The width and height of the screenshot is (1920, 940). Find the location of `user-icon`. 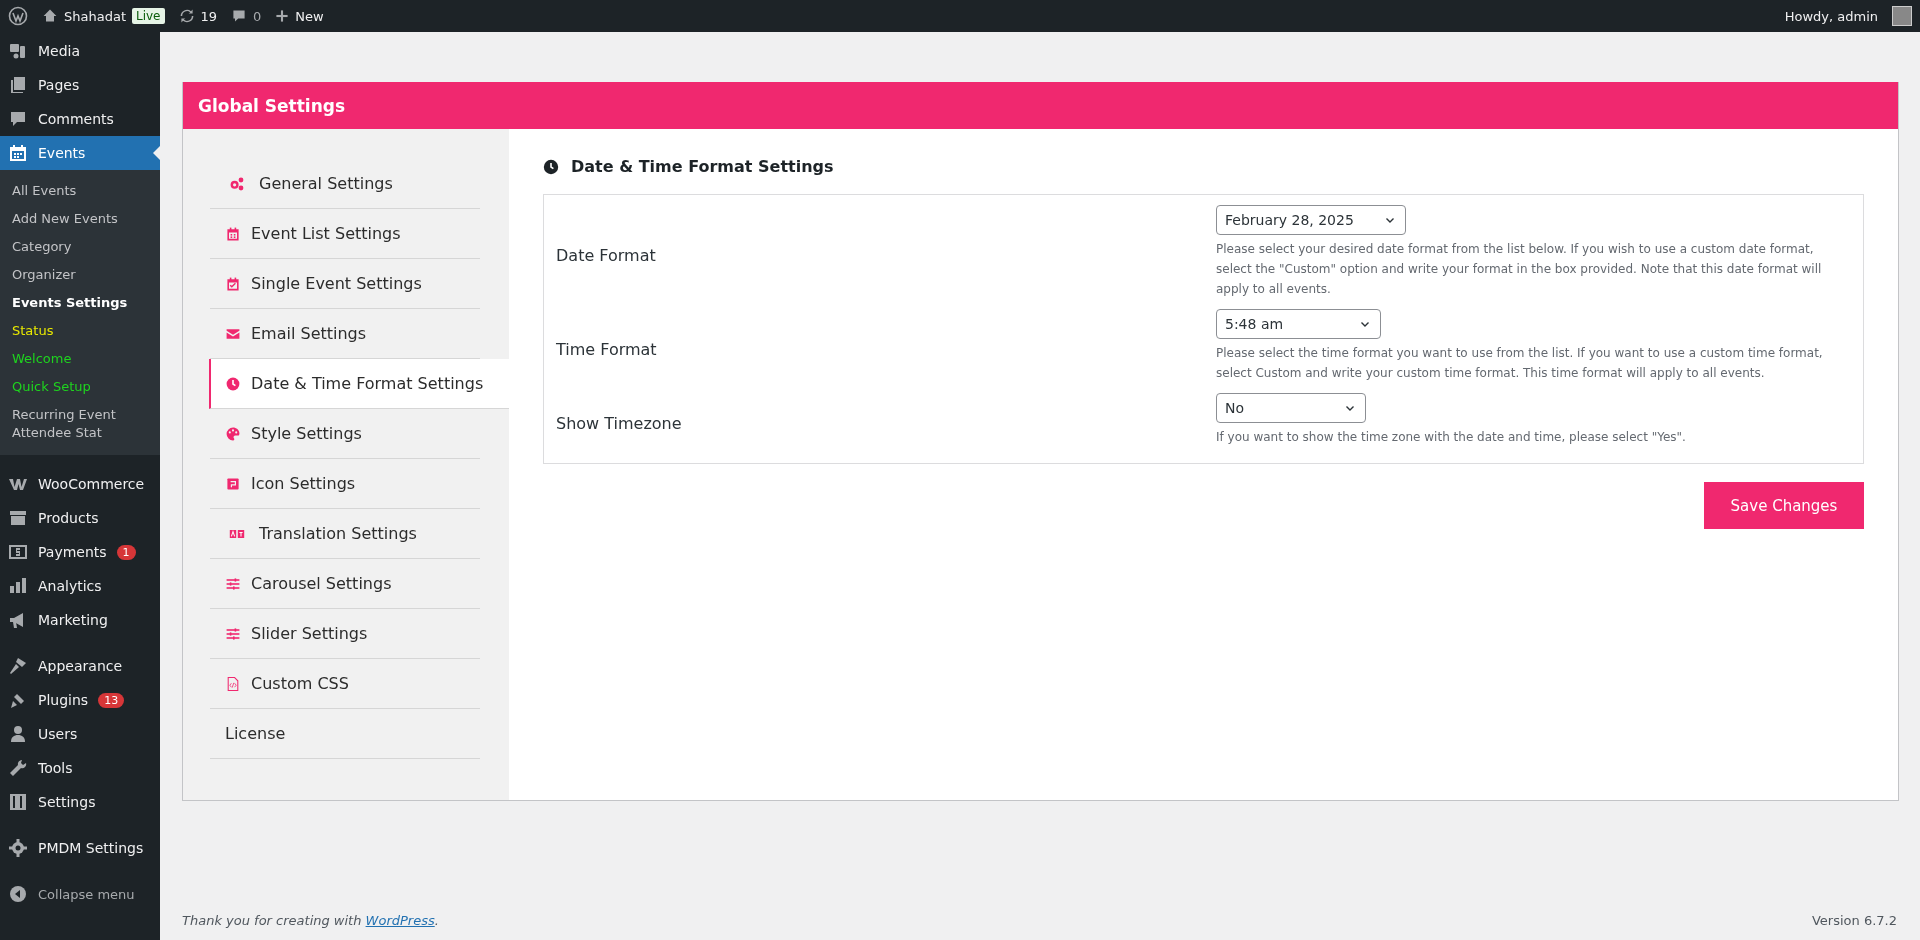

user-icon is located at coordinates (18, 734).